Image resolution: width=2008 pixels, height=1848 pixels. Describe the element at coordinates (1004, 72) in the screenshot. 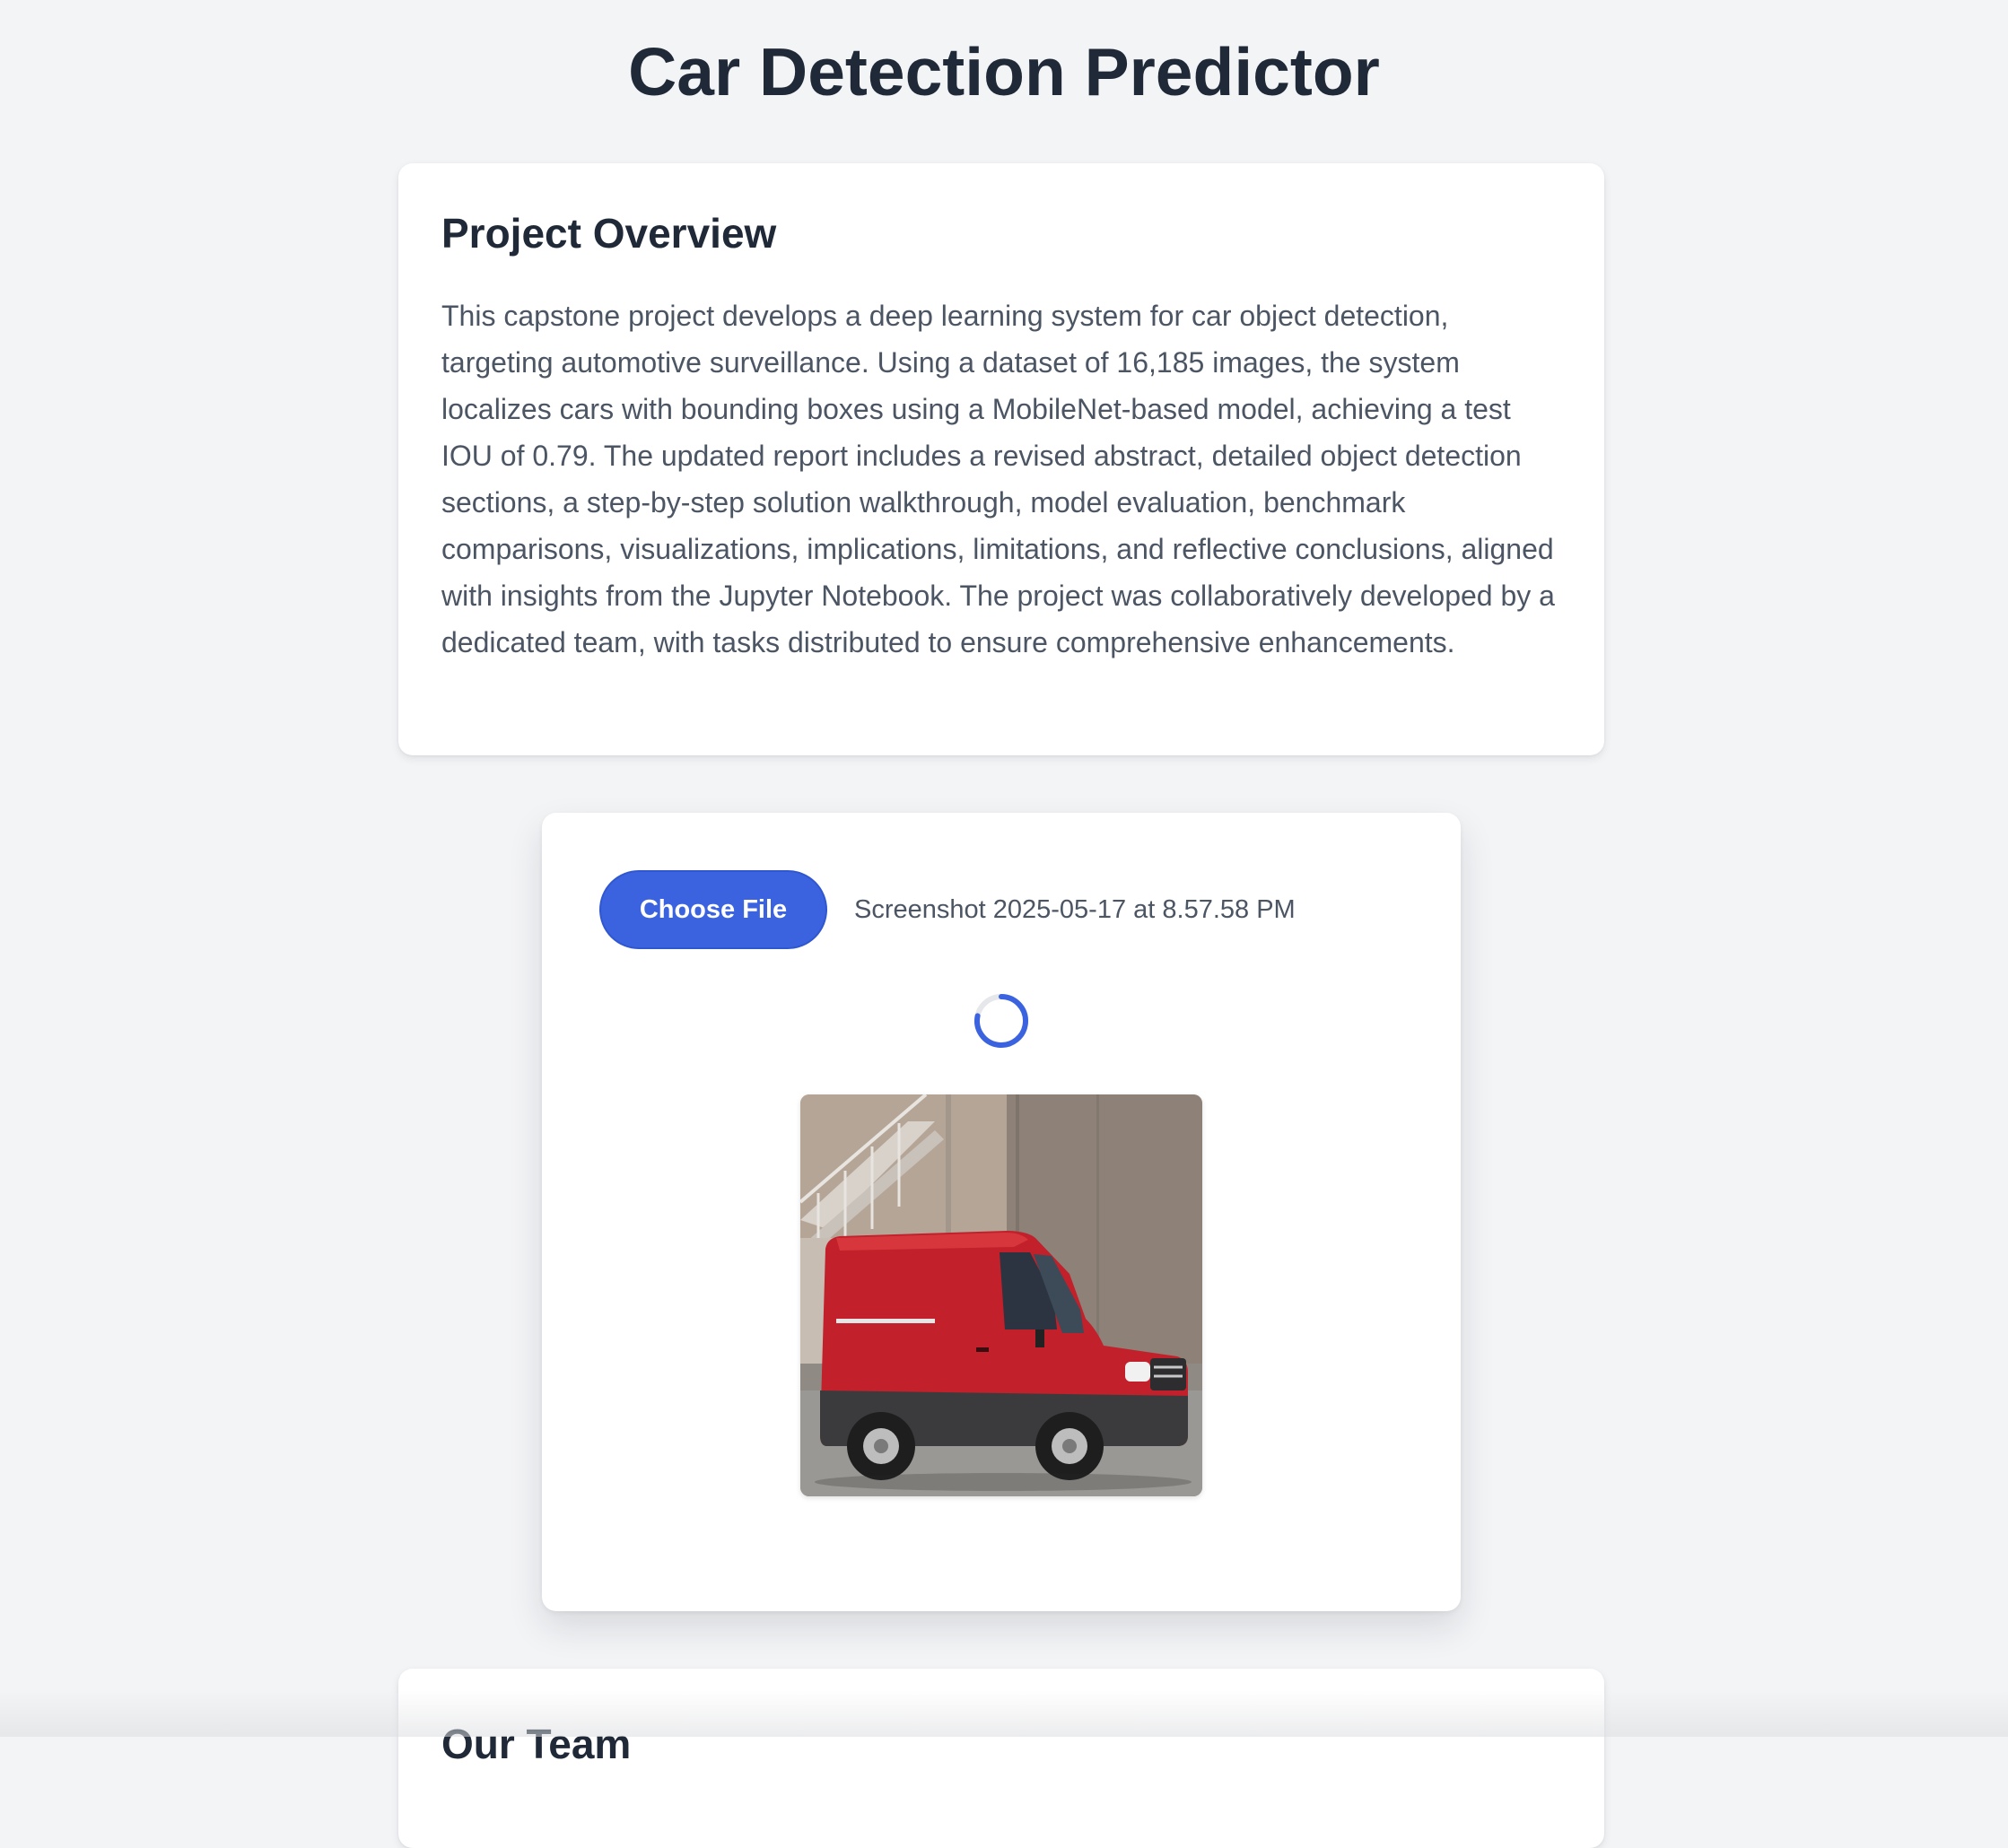

I see `page-title: Car Detection Predictor` at that location.